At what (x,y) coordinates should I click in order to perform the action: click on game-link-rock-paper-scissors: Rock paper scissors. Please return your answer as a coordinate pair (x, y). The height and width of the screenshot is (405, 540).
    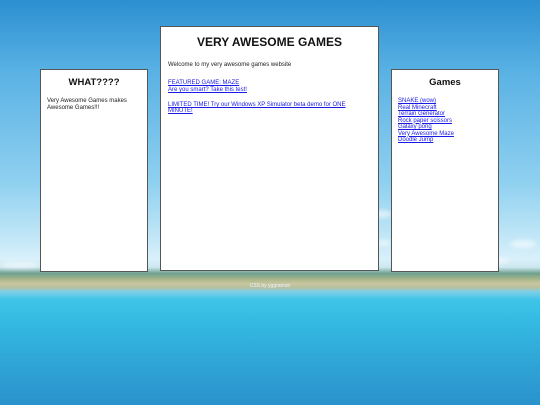
    Looking at the image, I should click on (425, 121).